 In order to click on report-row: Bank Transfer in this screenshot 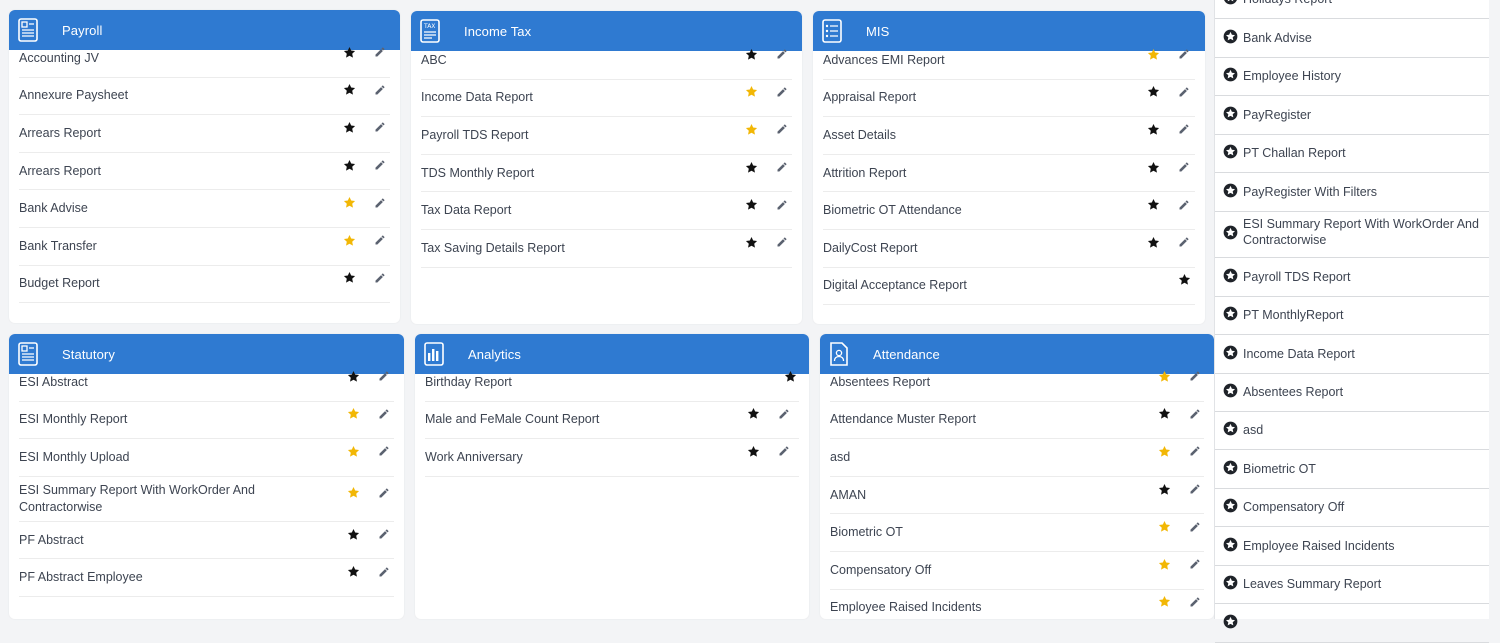, I will do `click(204, 247)`.